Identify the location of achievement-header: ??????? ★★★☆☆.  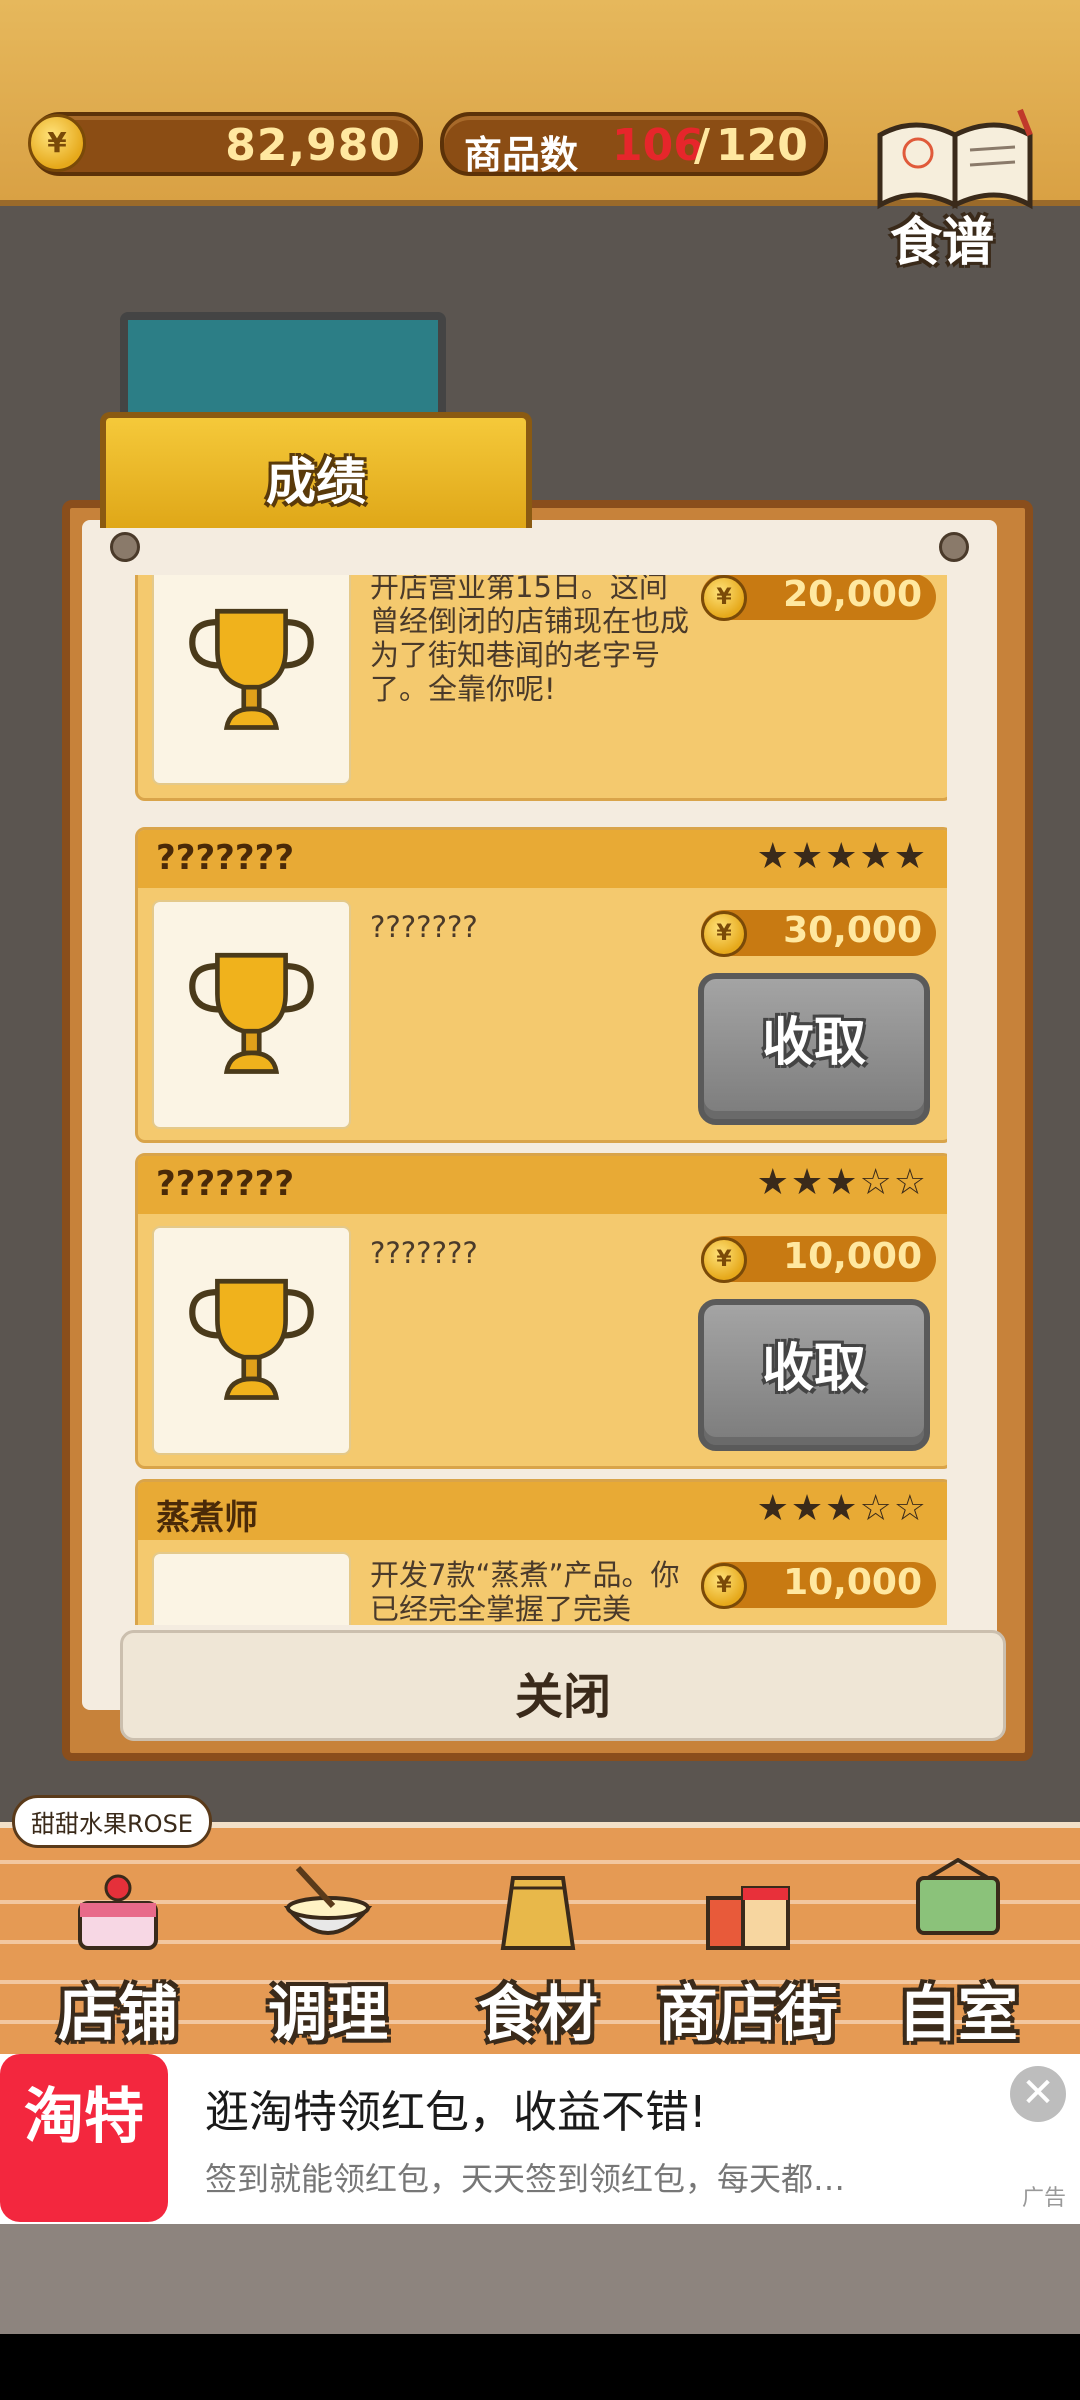
(542, 1185).